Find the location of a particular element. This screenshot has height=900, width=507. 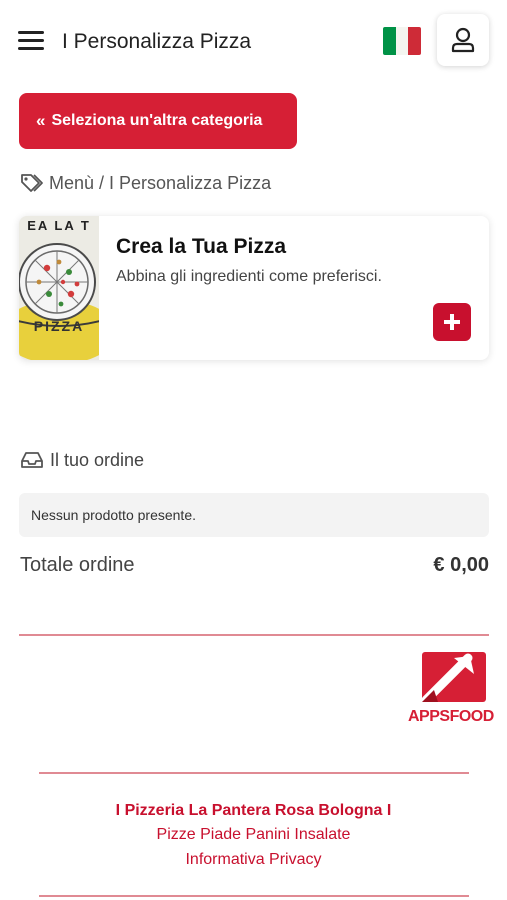

business-subtitle: Pizze Piade Panini Insalate is located at coordinates (253, 834).